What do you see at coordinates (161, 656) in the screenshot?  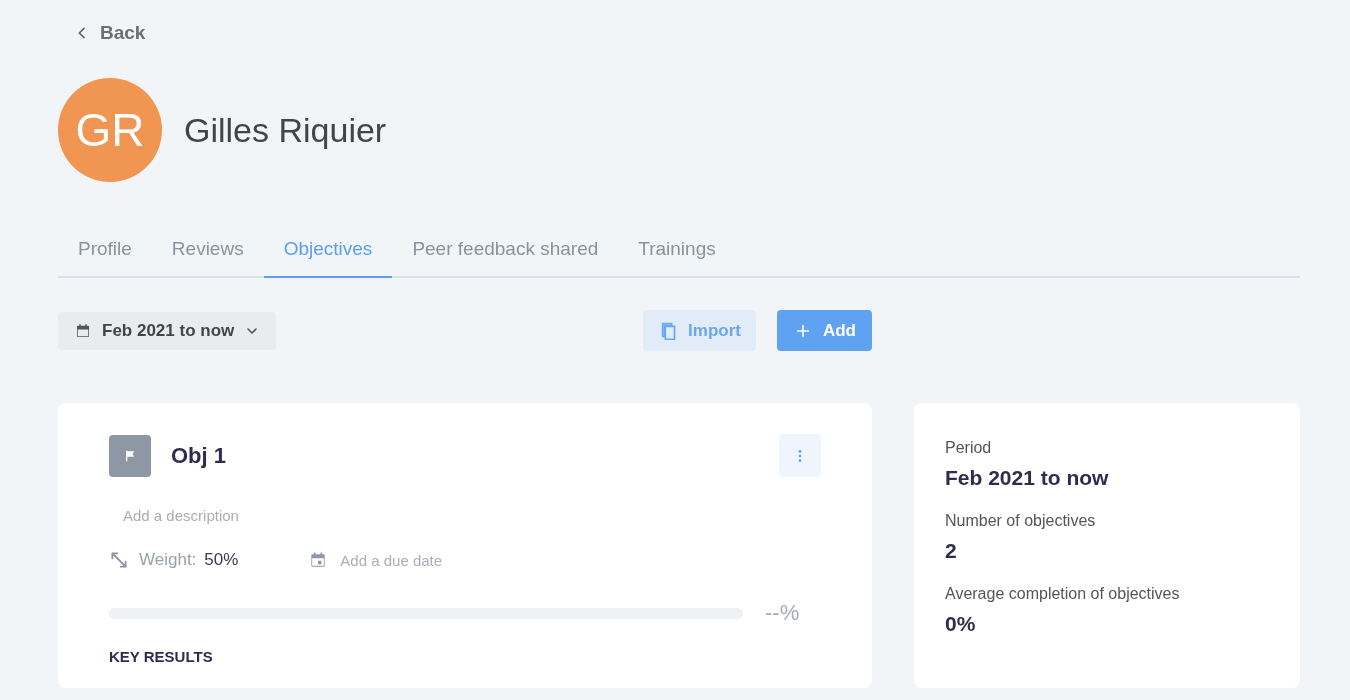 I see `section-heading: KEY RESULTS` at bounding box center [161, 656].